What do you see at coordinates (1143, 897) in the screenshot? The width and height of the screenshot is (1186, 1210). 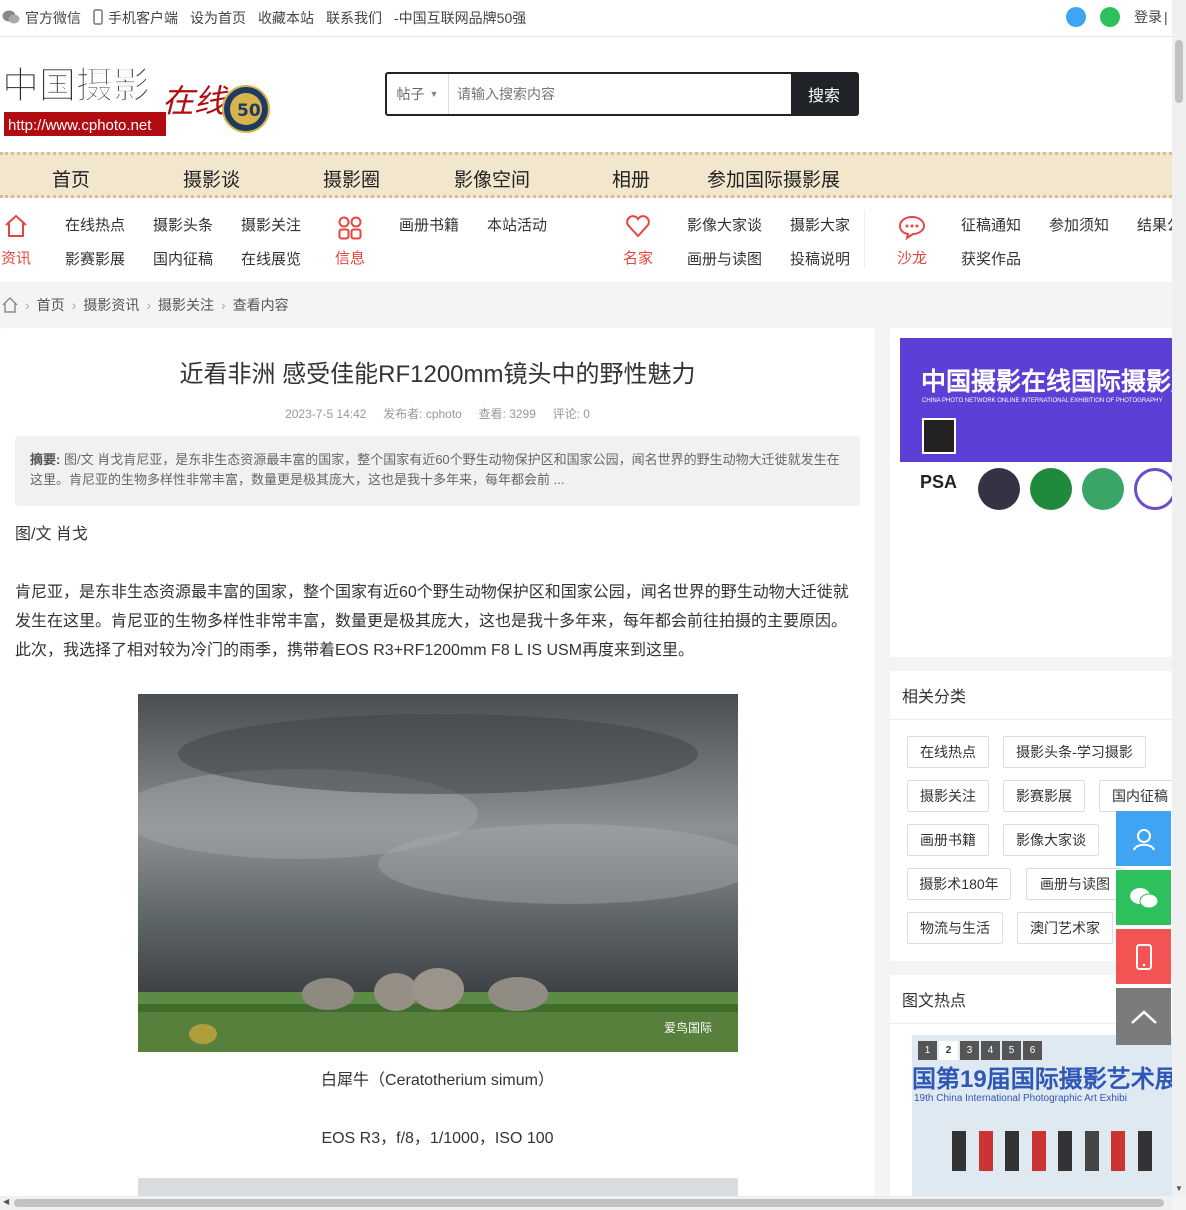 I see `wechat-float-button` at bounding box center [1143, 897].